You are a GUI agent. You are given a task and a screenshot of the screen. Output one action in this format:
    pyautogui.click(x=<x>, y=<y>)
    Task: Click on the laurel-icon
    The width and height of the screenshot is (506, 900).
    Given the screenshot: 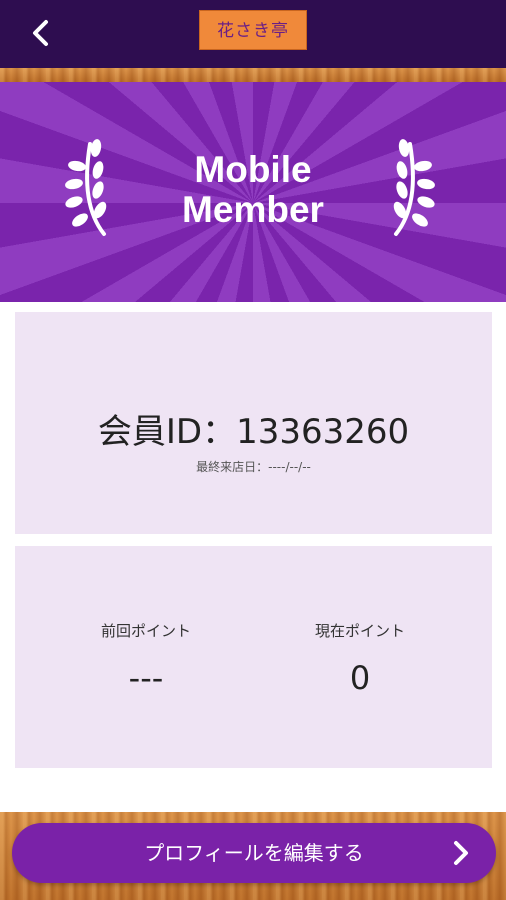 What is the action you would take?
    pyautogui.click(x=414, y=187)
    